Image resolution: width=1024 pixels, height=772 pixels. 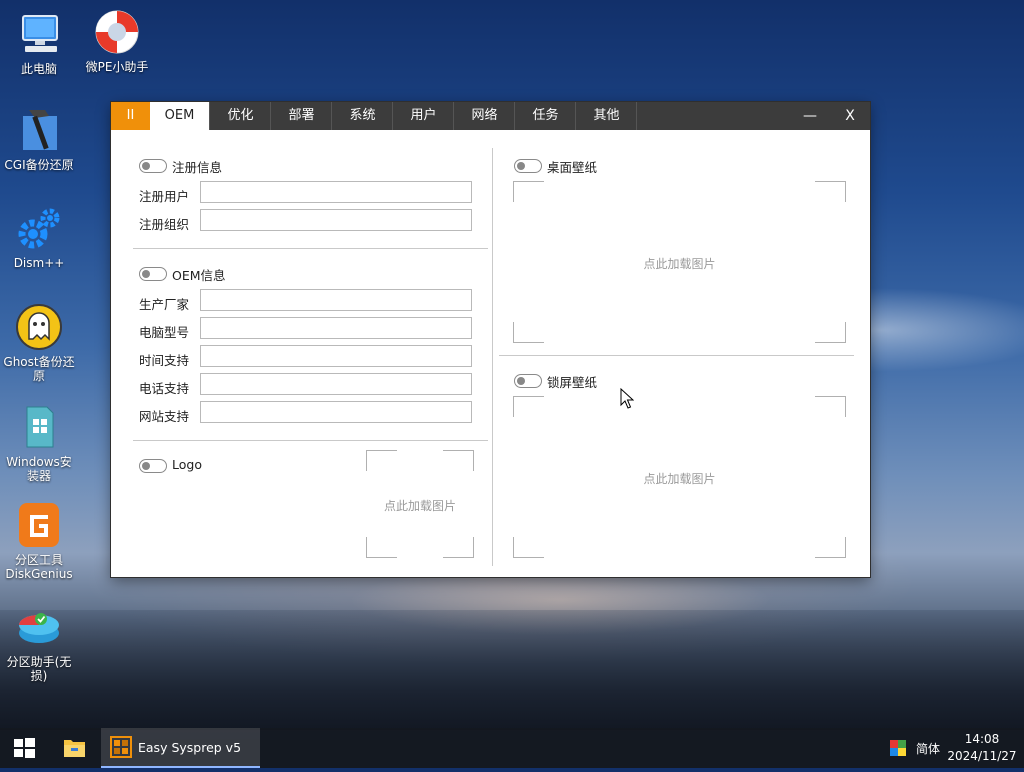 I want to click on registered-user-label: 注册用户, so click(x=164, y=196).